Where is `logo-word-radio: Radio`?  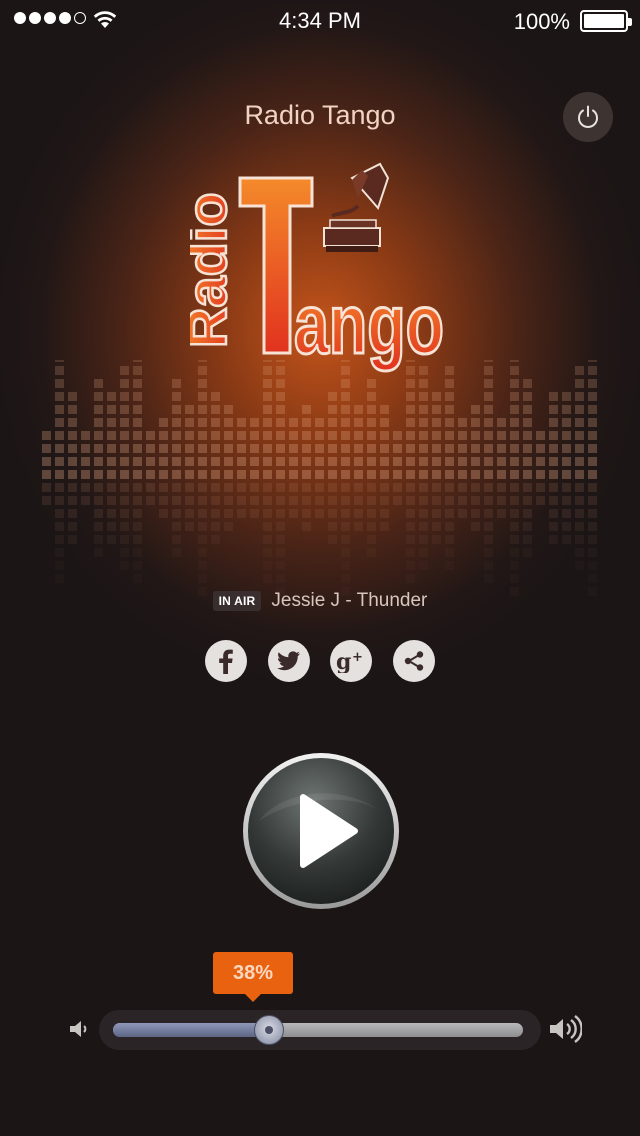 logo-word-radio: Radio is located at coordinates (214, 270).